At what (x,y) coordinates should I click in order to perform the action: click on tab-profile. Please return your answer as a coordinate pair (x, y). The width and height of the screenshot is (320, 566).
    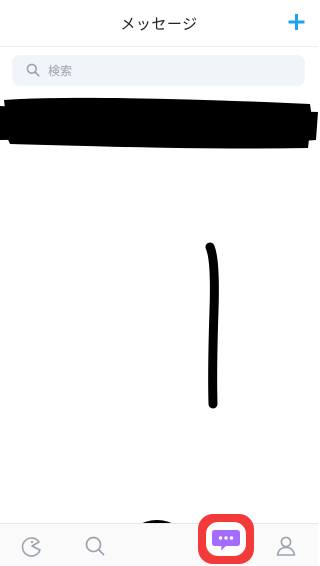
    Looking at the image, I should click on (286, 545).